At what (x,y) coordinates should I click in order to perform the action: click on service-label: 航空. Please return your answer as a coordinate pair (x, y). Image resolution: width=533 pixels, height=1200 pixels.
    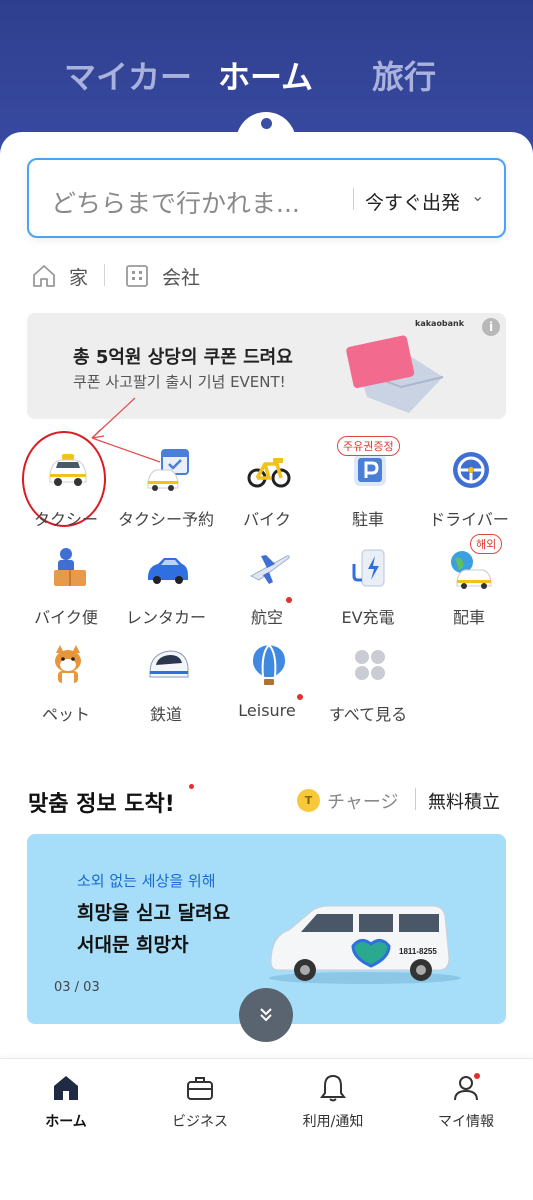
    Looking at the image, I should click on (266, 617).